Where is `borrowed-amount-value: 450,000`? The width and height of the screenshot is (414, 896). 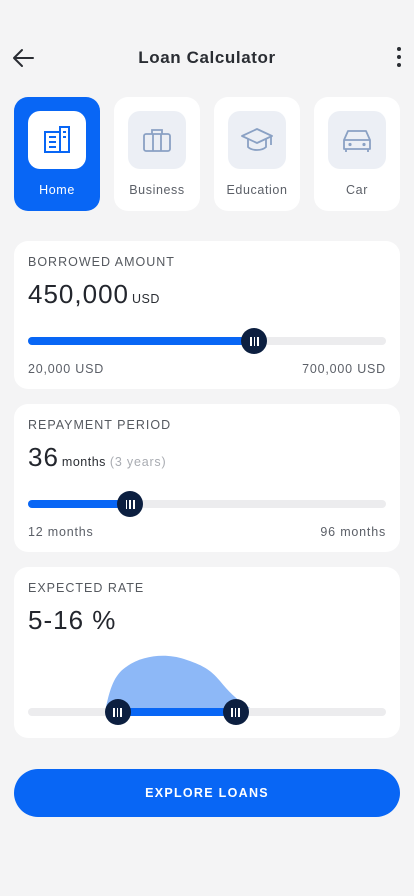
borrowed-amount-value: 450,000 is located at coordinates (78, 294).